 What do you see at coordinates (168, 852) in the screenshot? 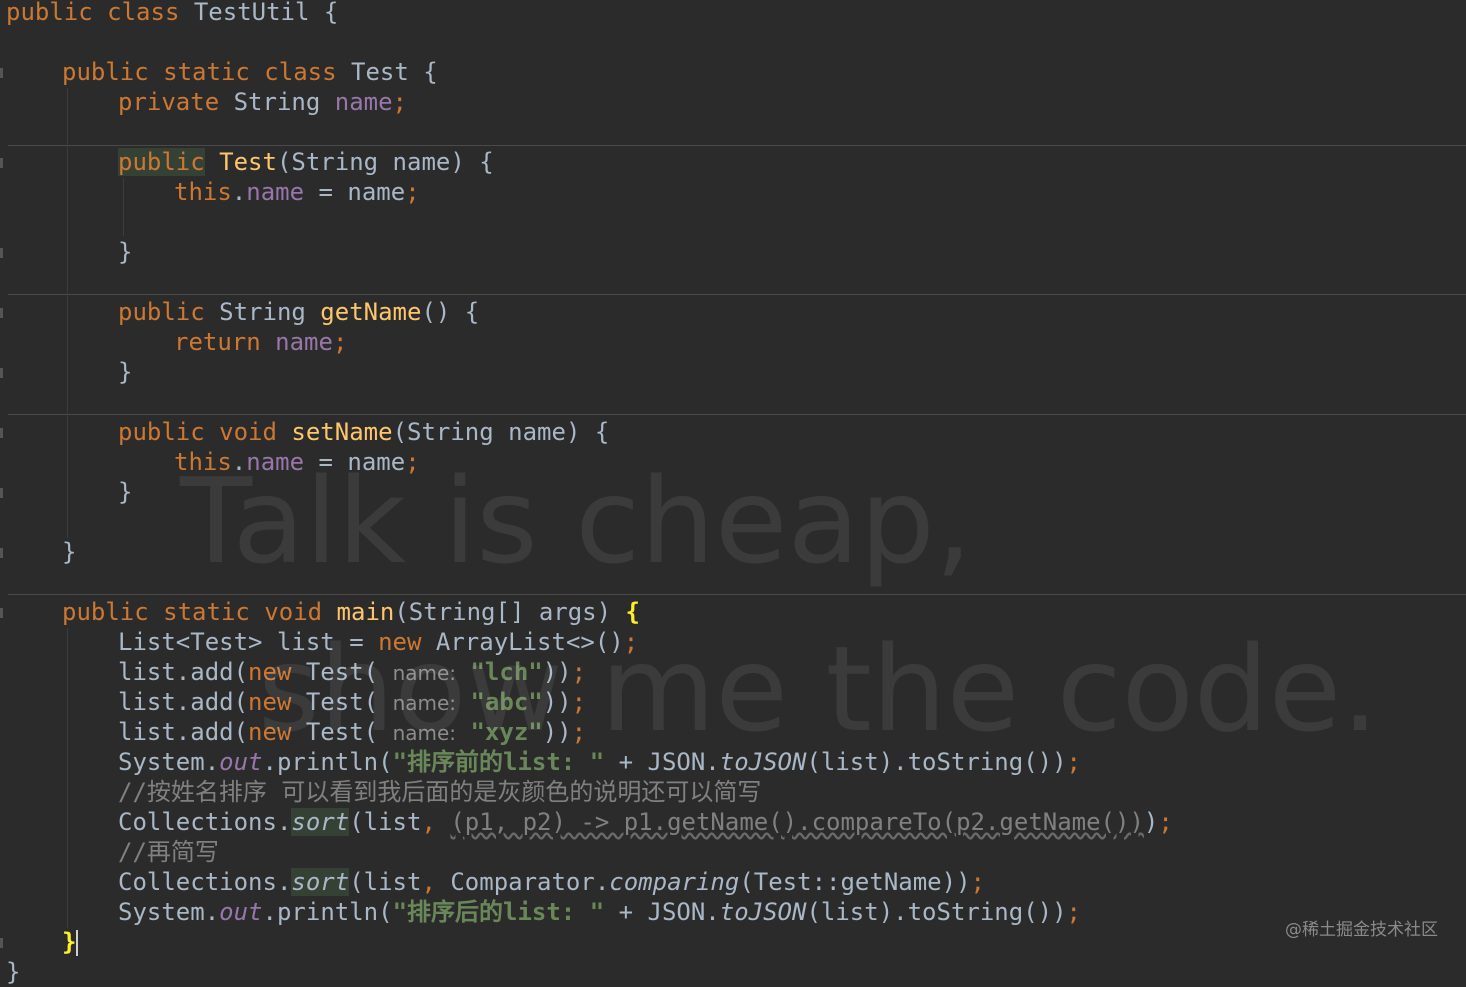
I see `code-comment: //再简写` at bounding box center [168, 852].